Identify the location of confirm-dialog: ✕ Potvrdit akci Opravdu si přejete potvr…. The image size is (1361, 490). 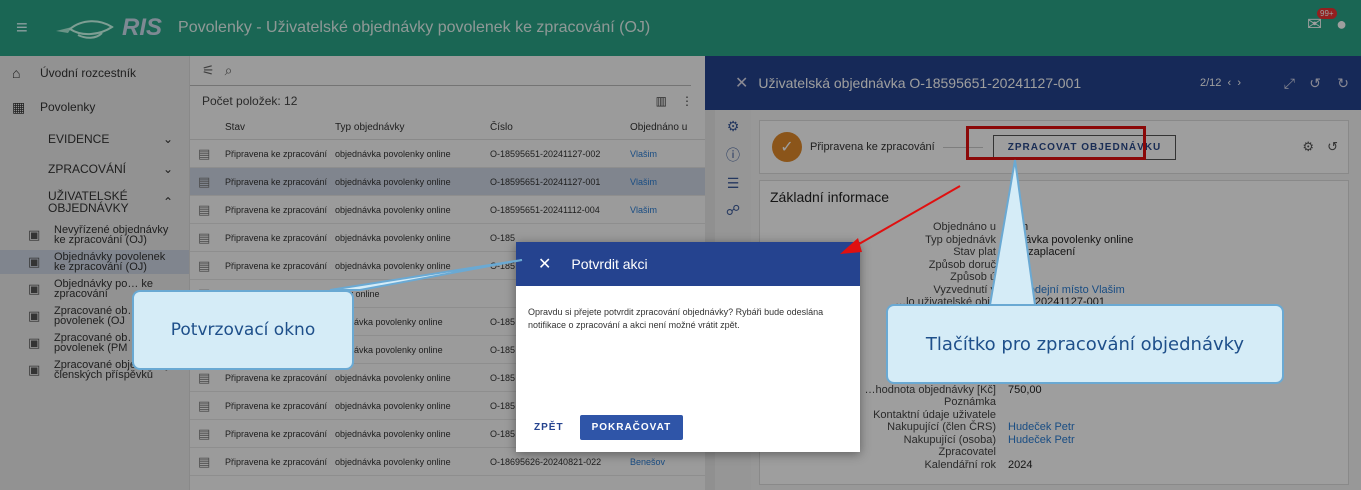
(688, 347).